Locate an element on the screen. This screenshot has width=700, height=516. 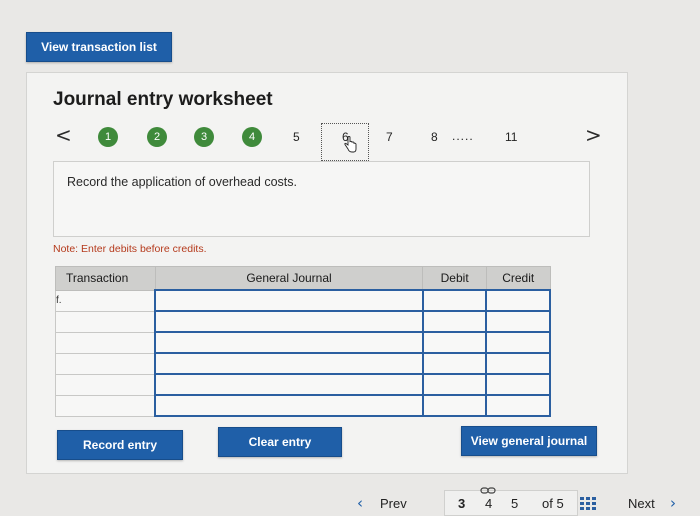
step-2: 2 is located at coordinates (157, 137).